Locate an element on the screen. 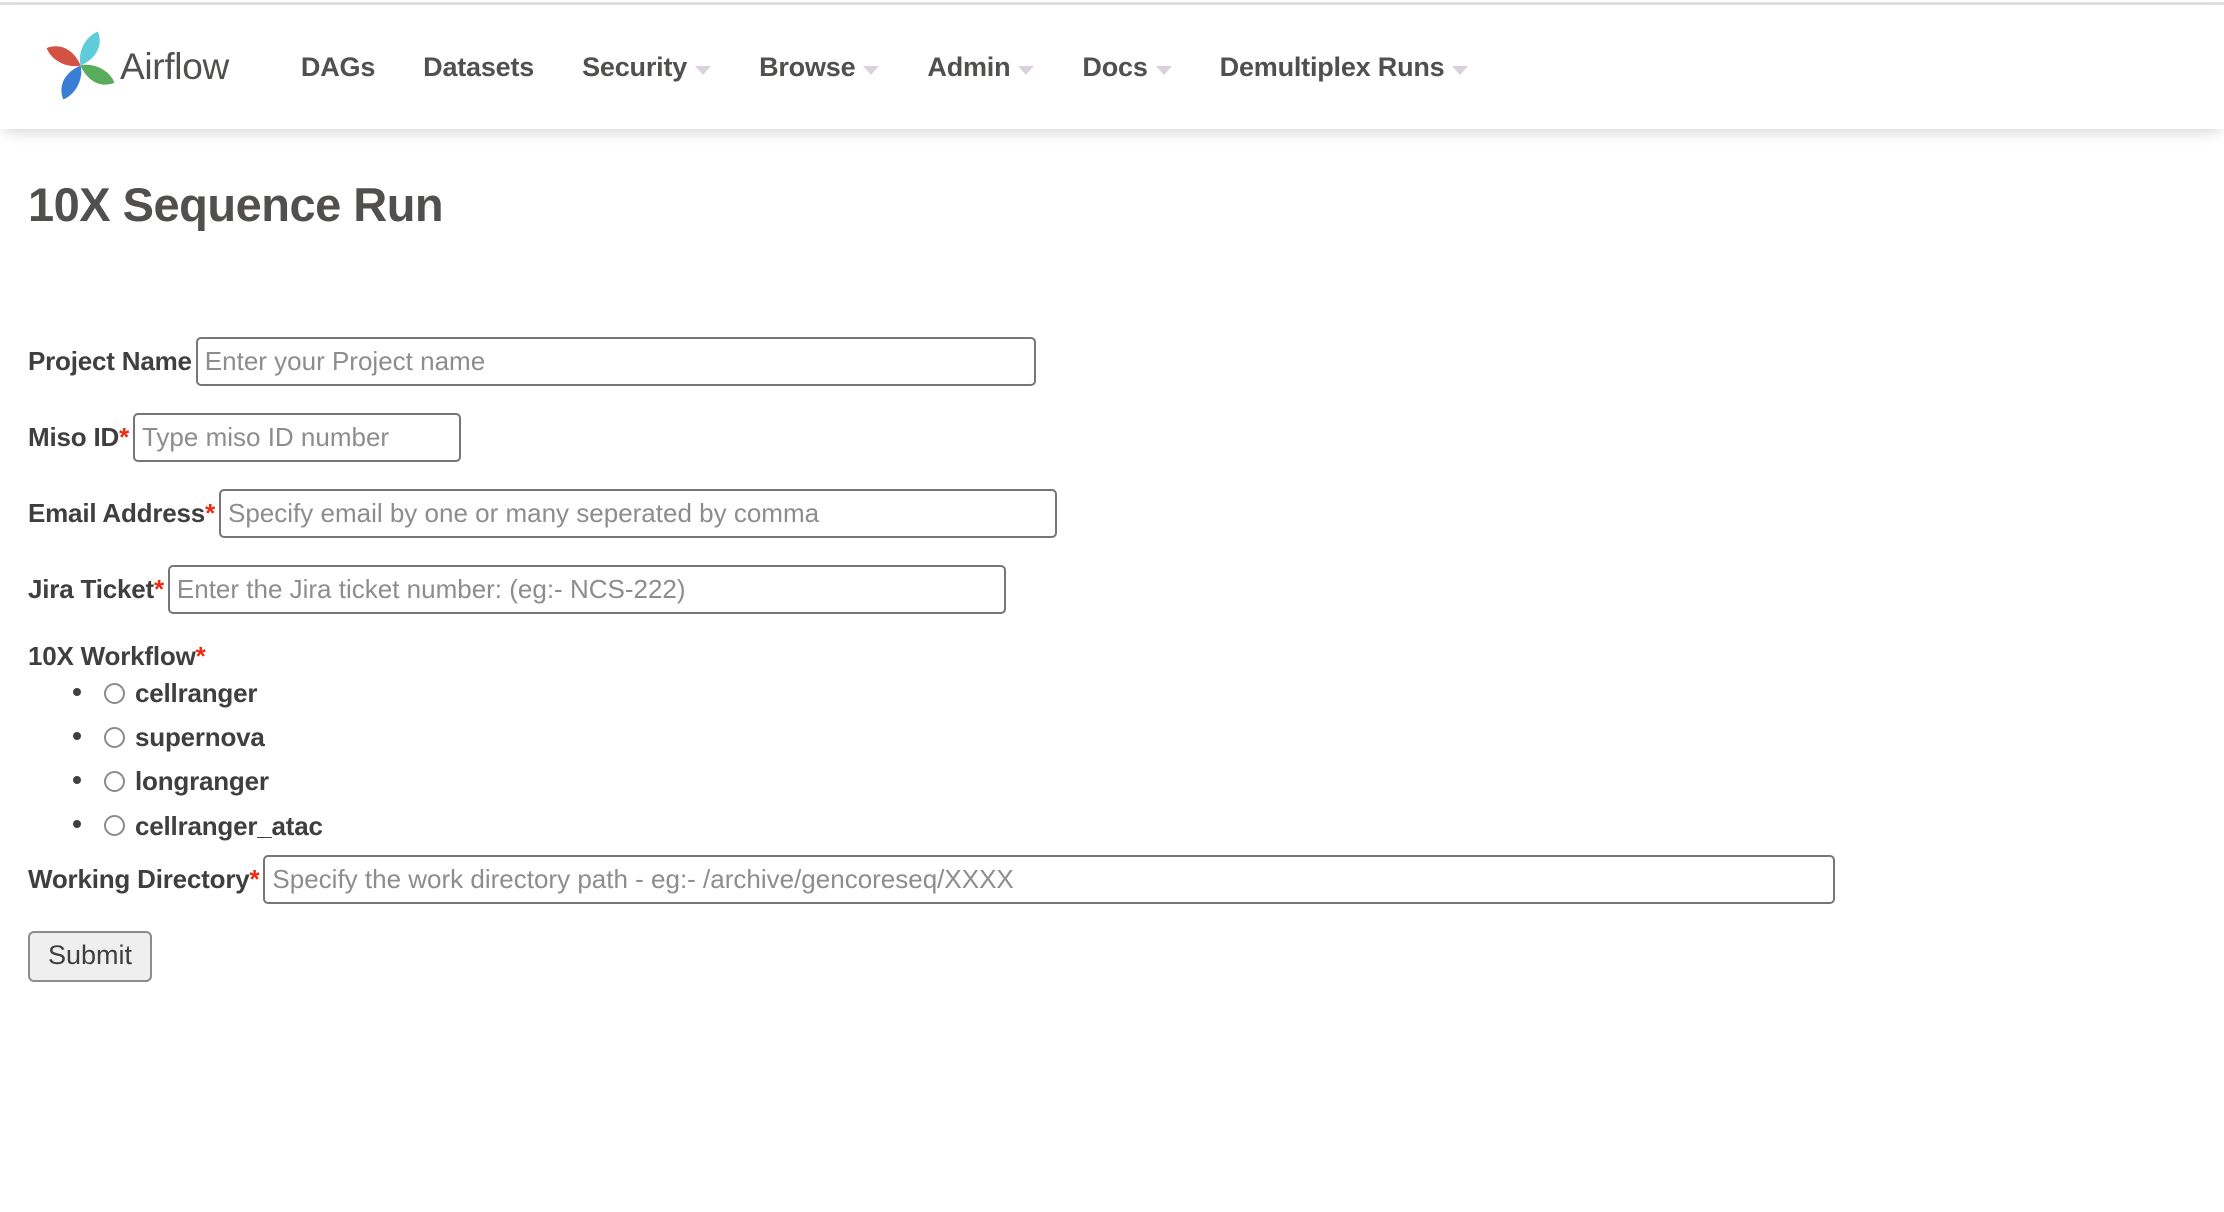  project-name-input is located at coordinates (615, 361).